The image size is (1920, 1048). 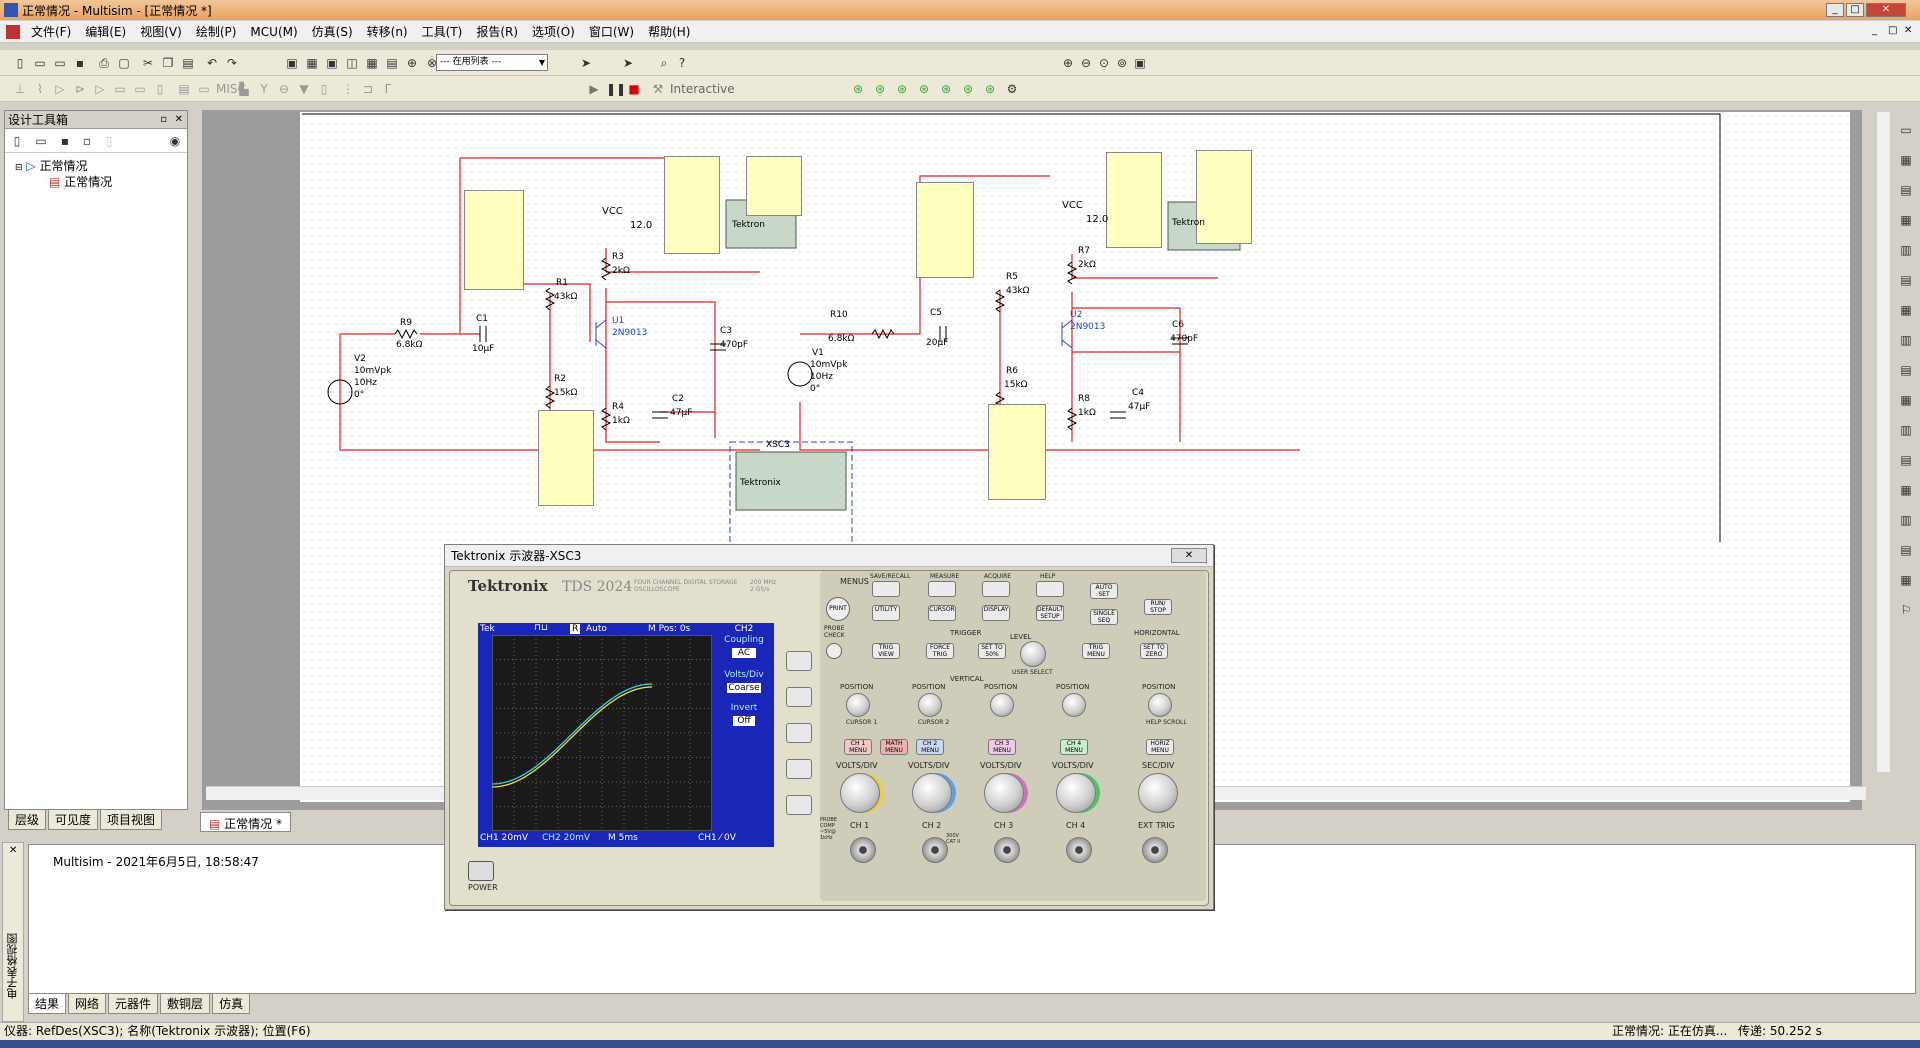 I want to click on tree-item-sheet: ▤ 正常情况, so click(x=96, y=181).